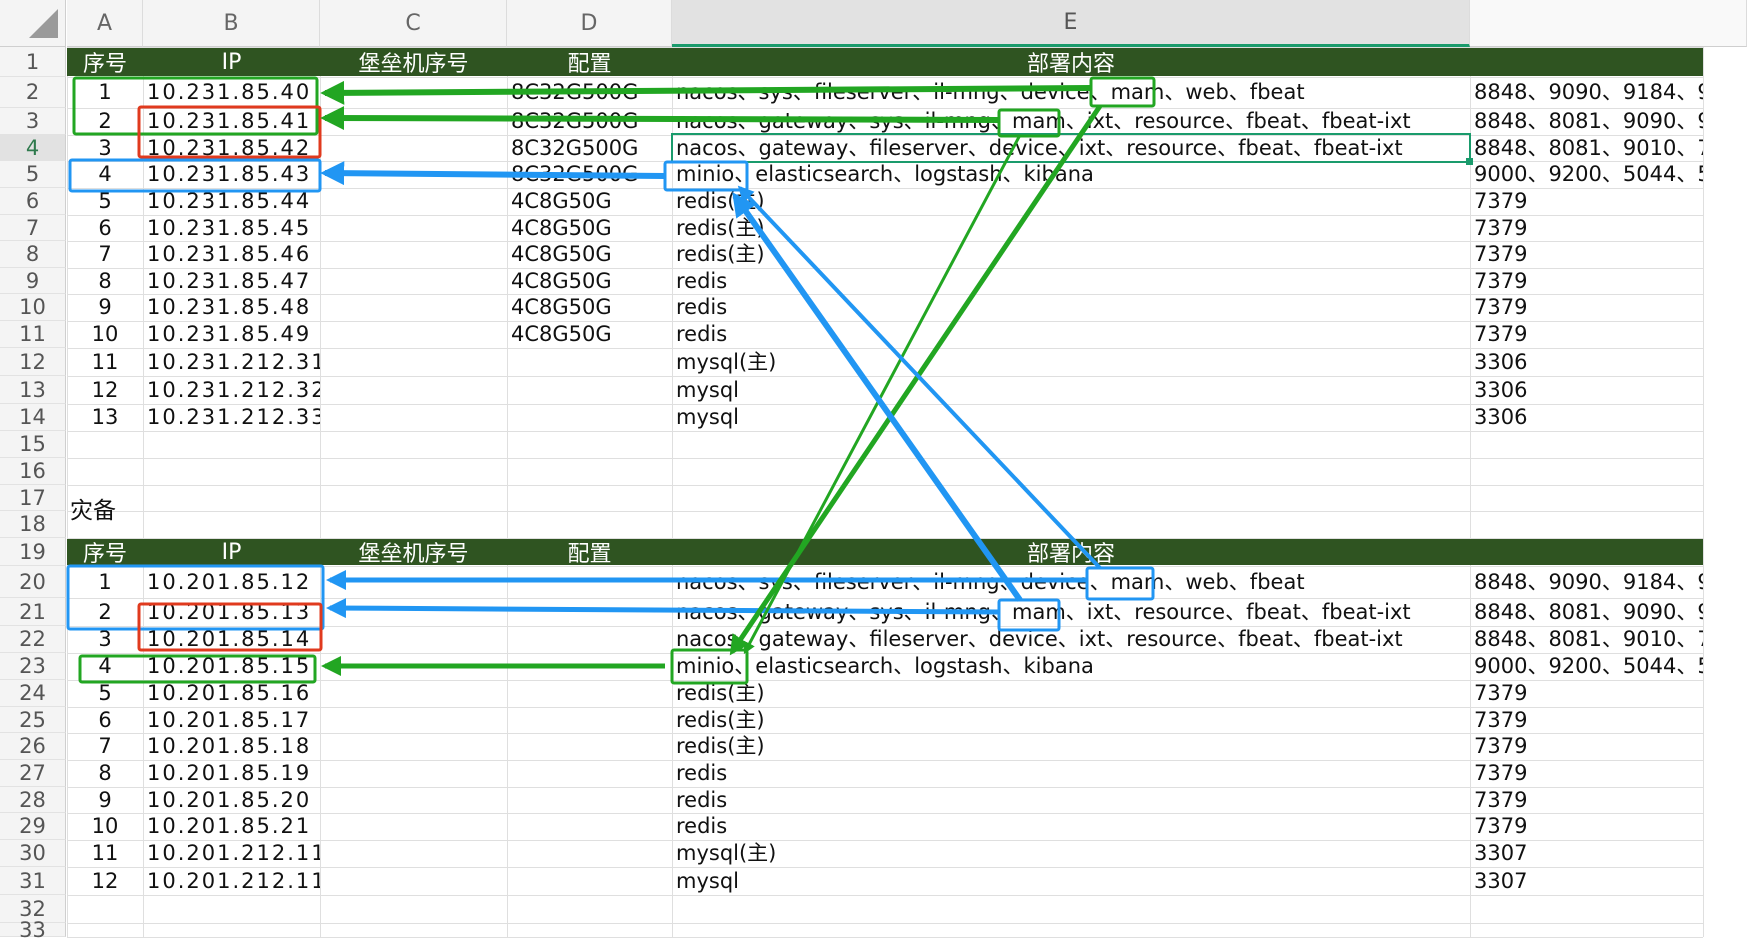  Describe the element at coordinates (195, 597) in the screenshot. I see `dr-group-blue-box` at that location.